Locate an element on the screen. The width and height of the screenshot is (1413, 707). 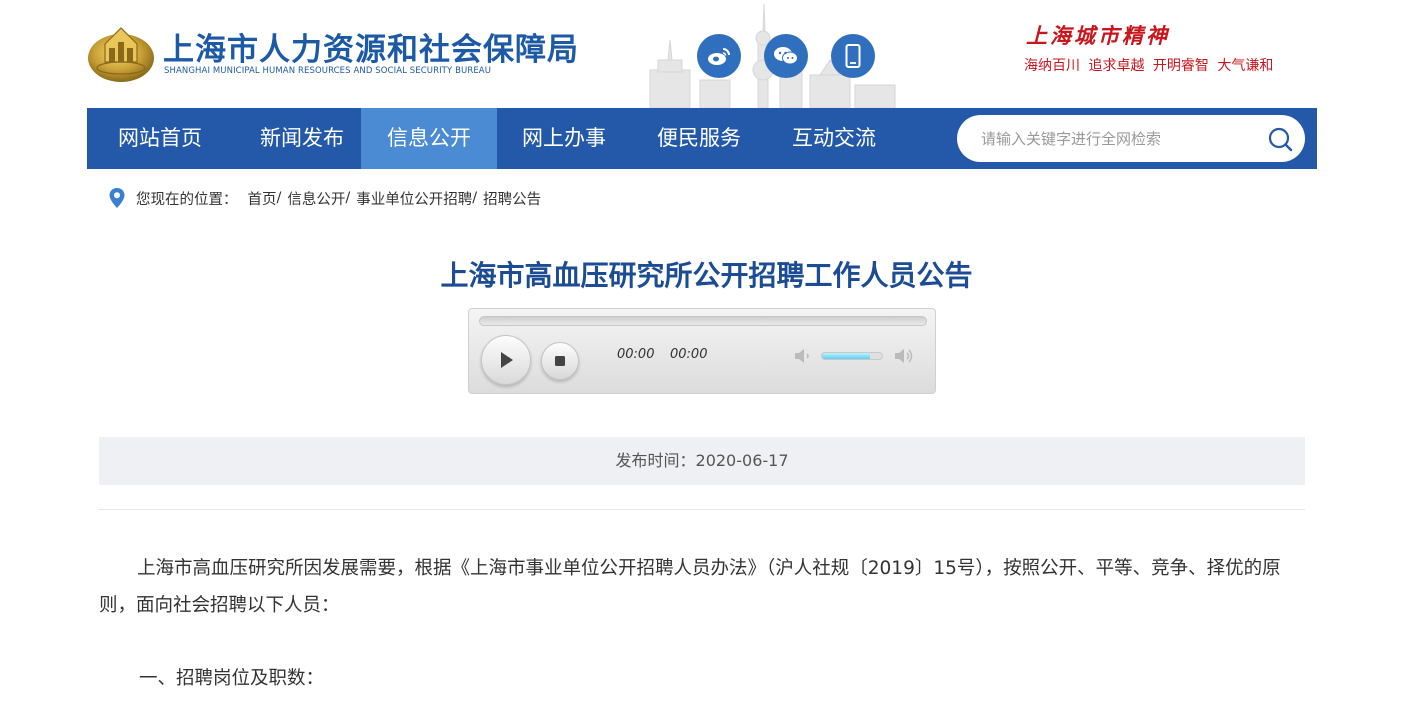
breadcrumb: 您现在的位置： 首页 / 信息公开 / 事业单位公开招聘 / 招聘公告 is located at coordinates (324, 198).